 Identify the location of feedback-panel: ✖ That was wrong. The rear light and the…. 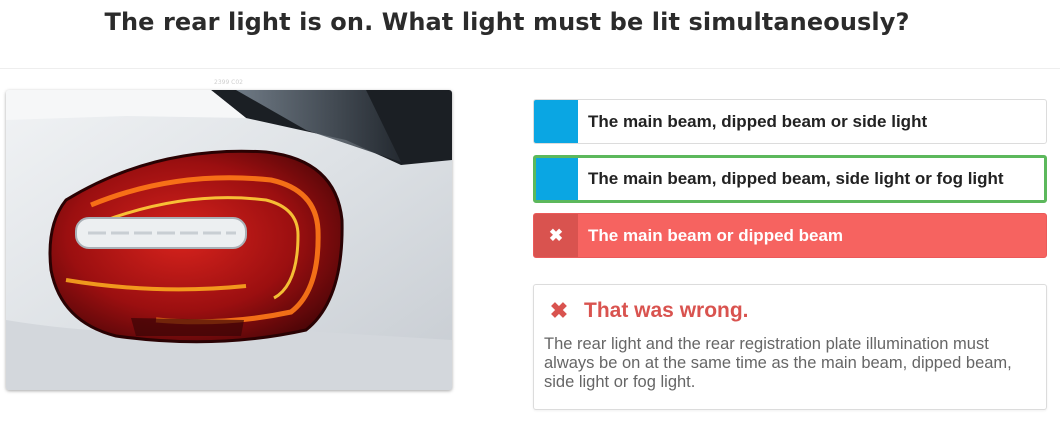
(790, 347).